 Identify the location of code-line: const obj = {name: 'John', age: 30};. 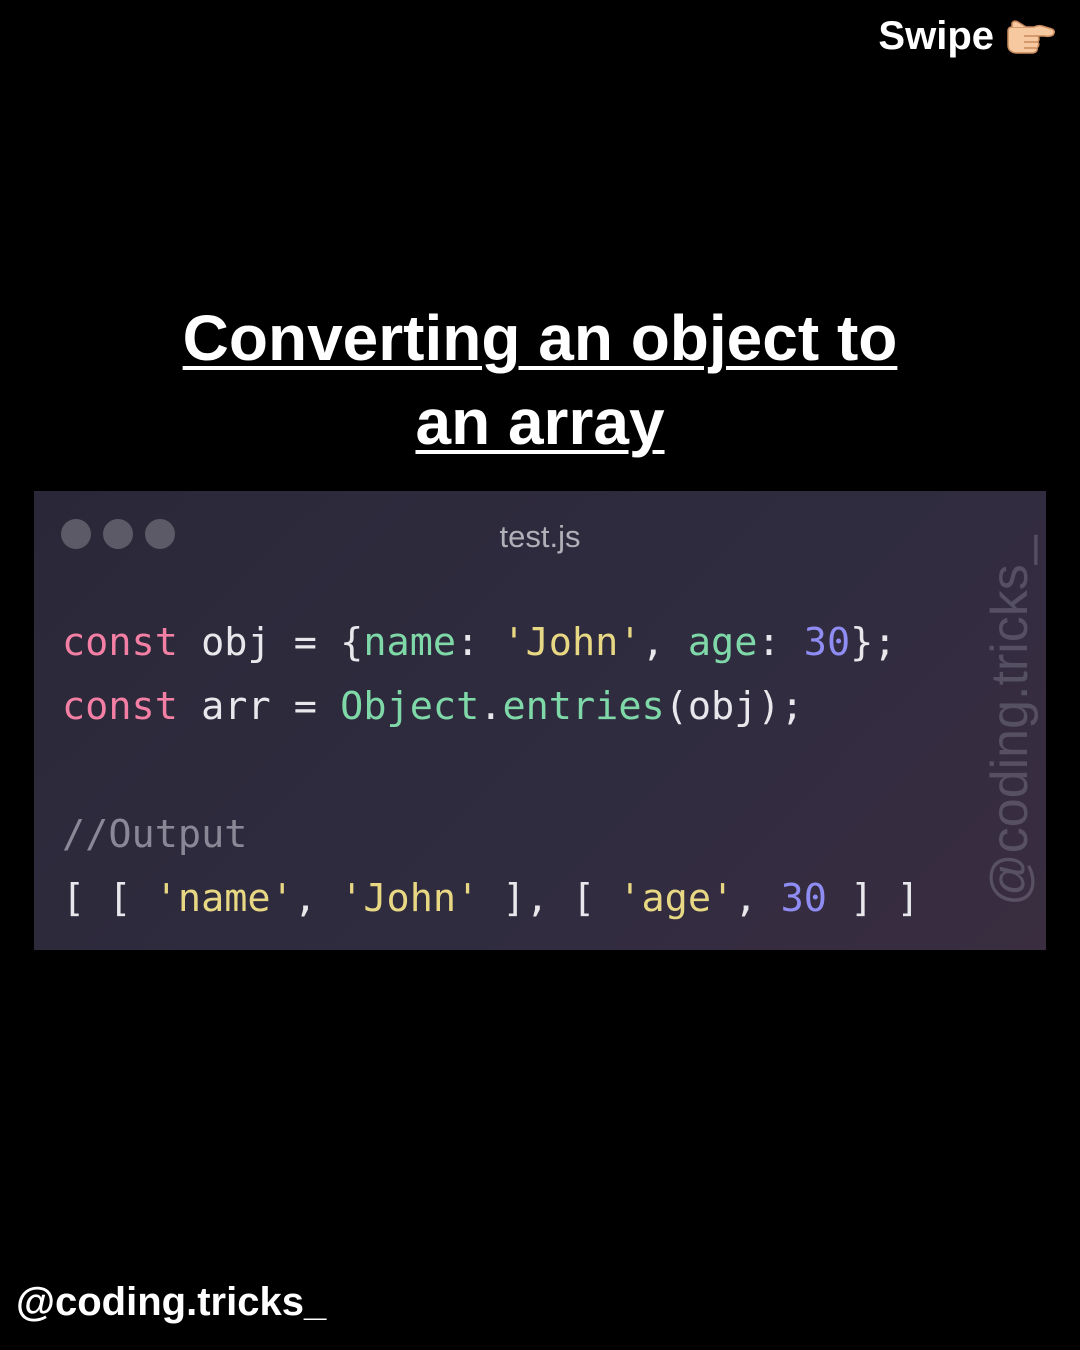
(491, 643).